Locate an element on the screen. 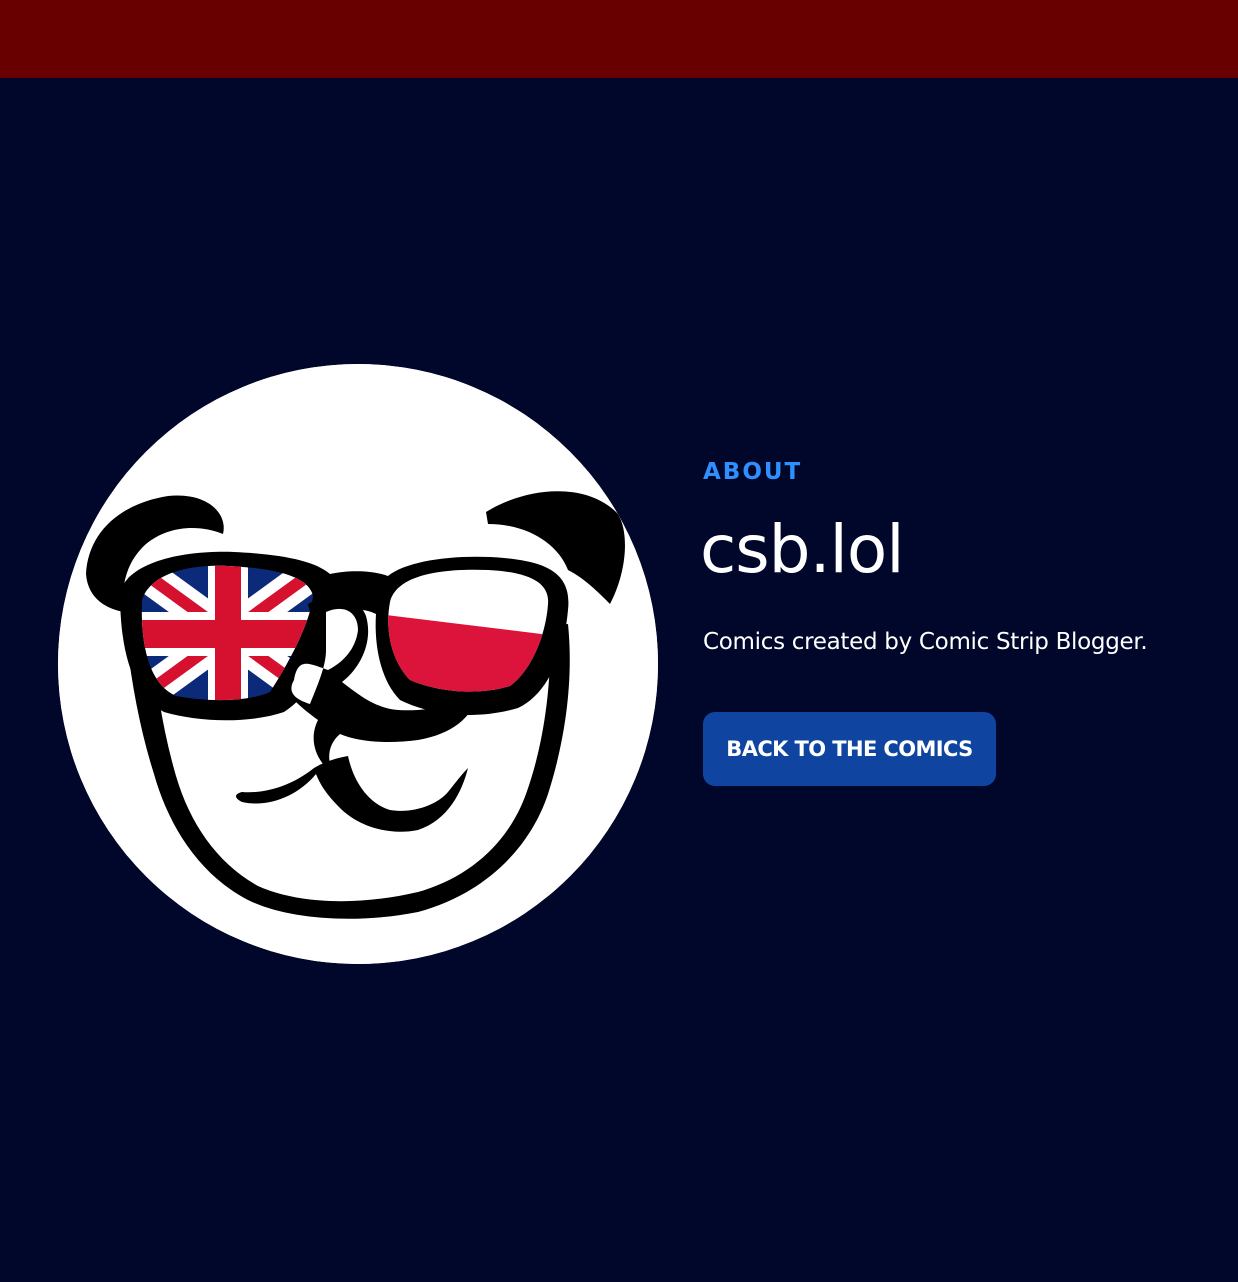 The width and height of the screenshot is (1238, 1282). page-title: csb.lol is located at coordinates (802, 549).